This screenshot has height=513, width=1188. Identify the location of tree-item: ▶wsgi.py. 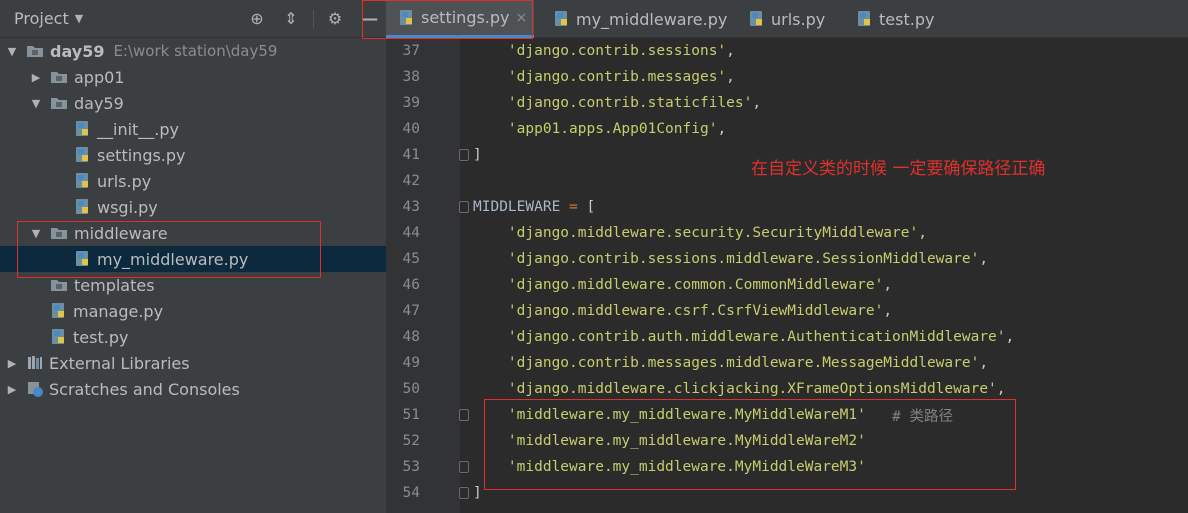
(220, 207).